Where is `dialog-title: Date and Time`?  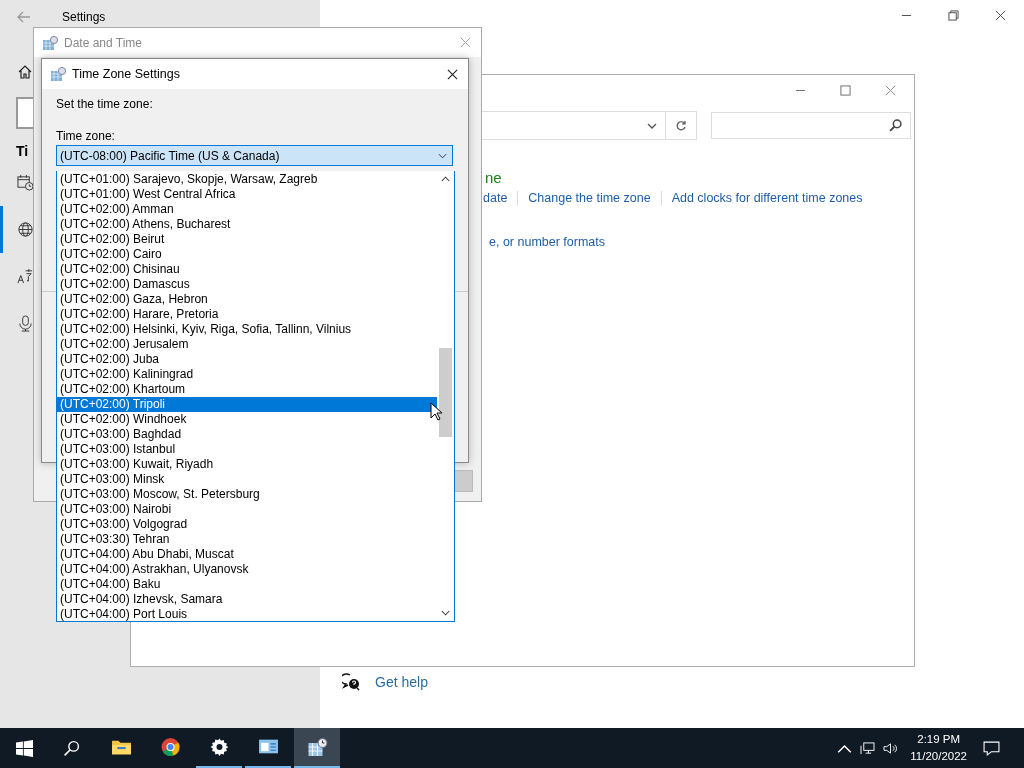
dialog-title: Date and Time is located at coordinates (104, 42).